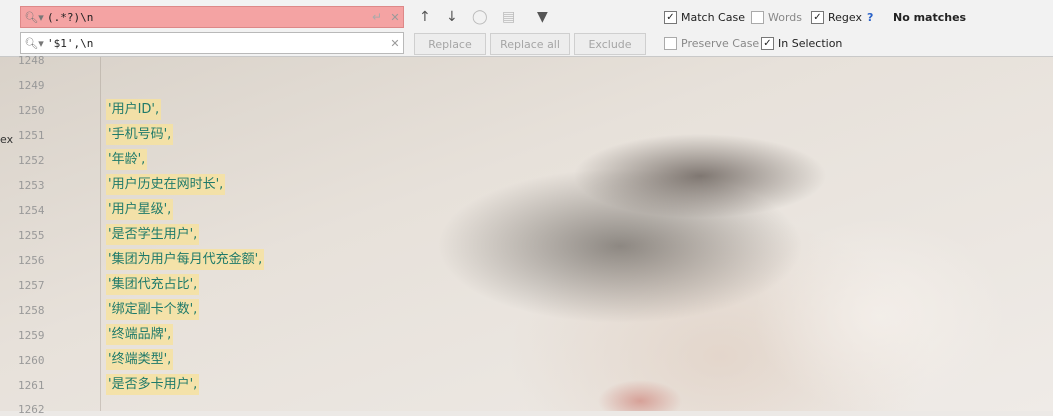 The image size is (1053, 416). Describe the element at coordinates (31, 260) in the screenshot. I see `line-number: 1256` at that location.